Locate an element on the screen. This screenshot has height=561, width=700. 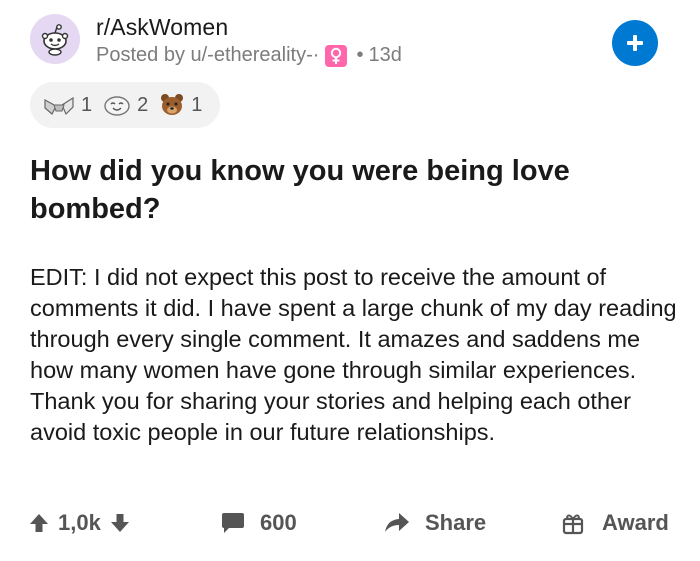
vote-score: 1,0k is located at coordinates (79, 522).